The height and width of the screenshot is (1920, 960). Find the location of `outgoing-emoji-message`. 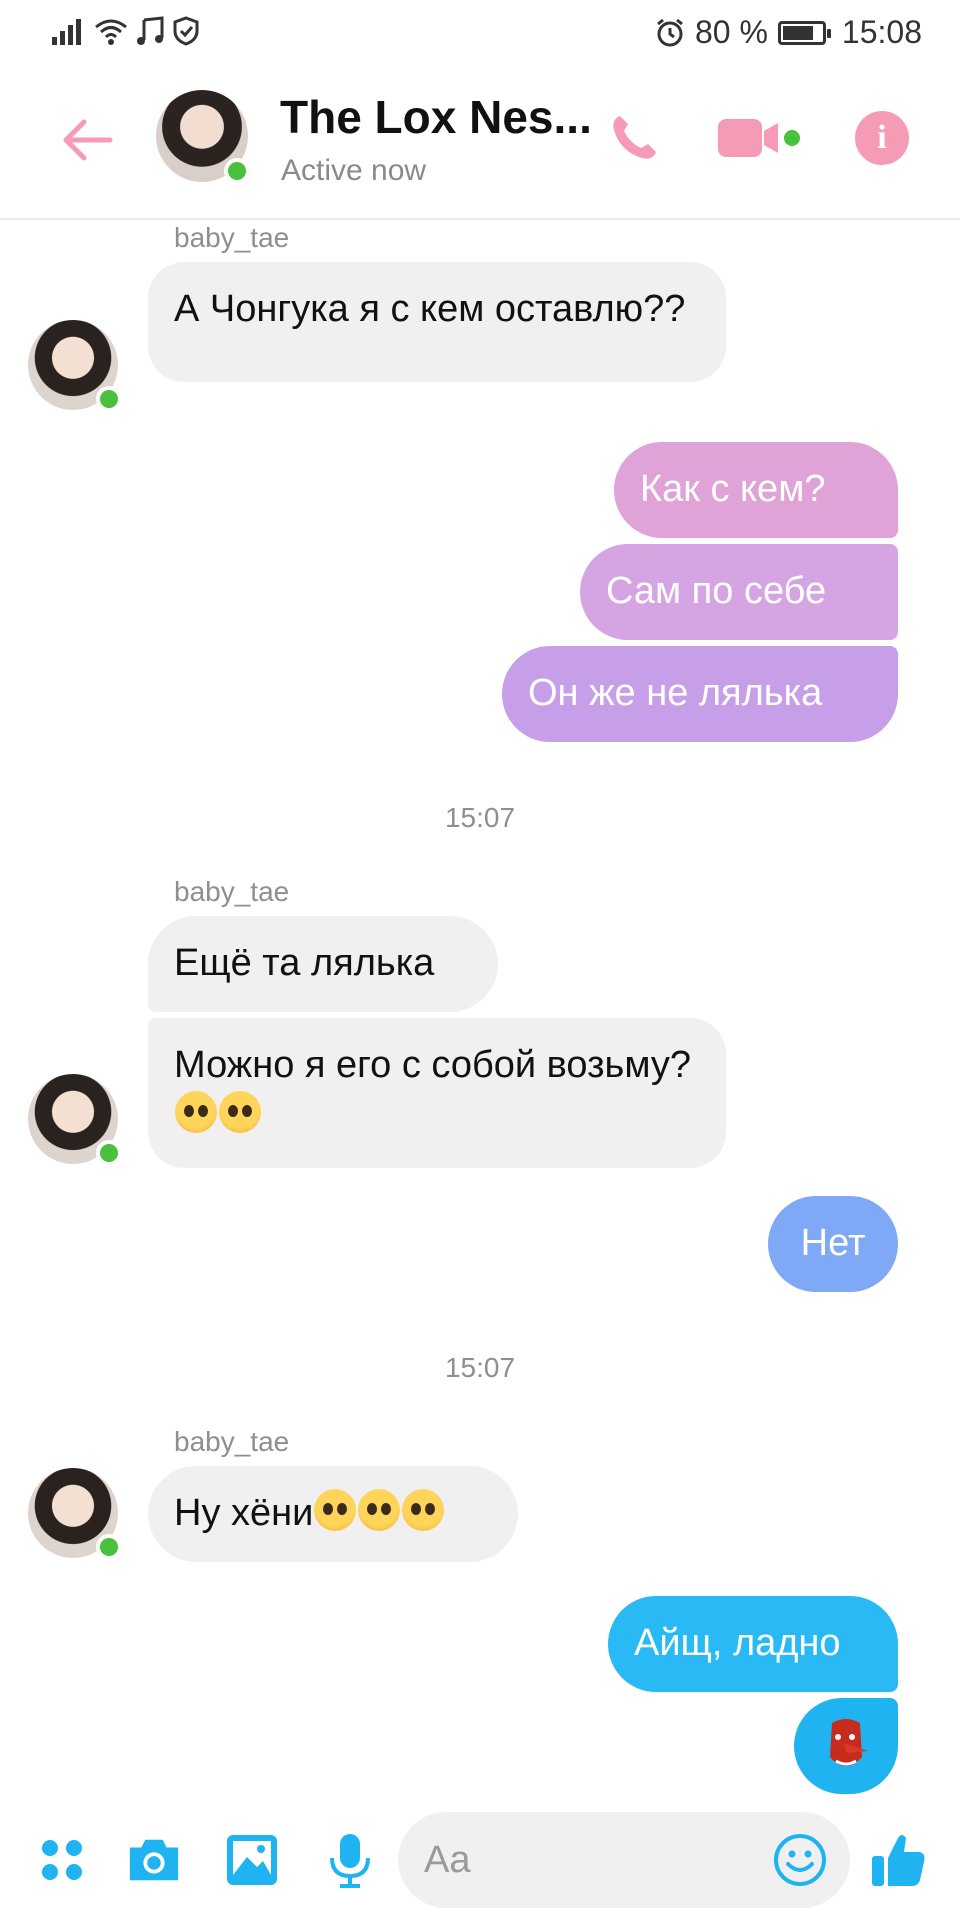

outgoing-emoji-message is located at coordinates (846, 1746).